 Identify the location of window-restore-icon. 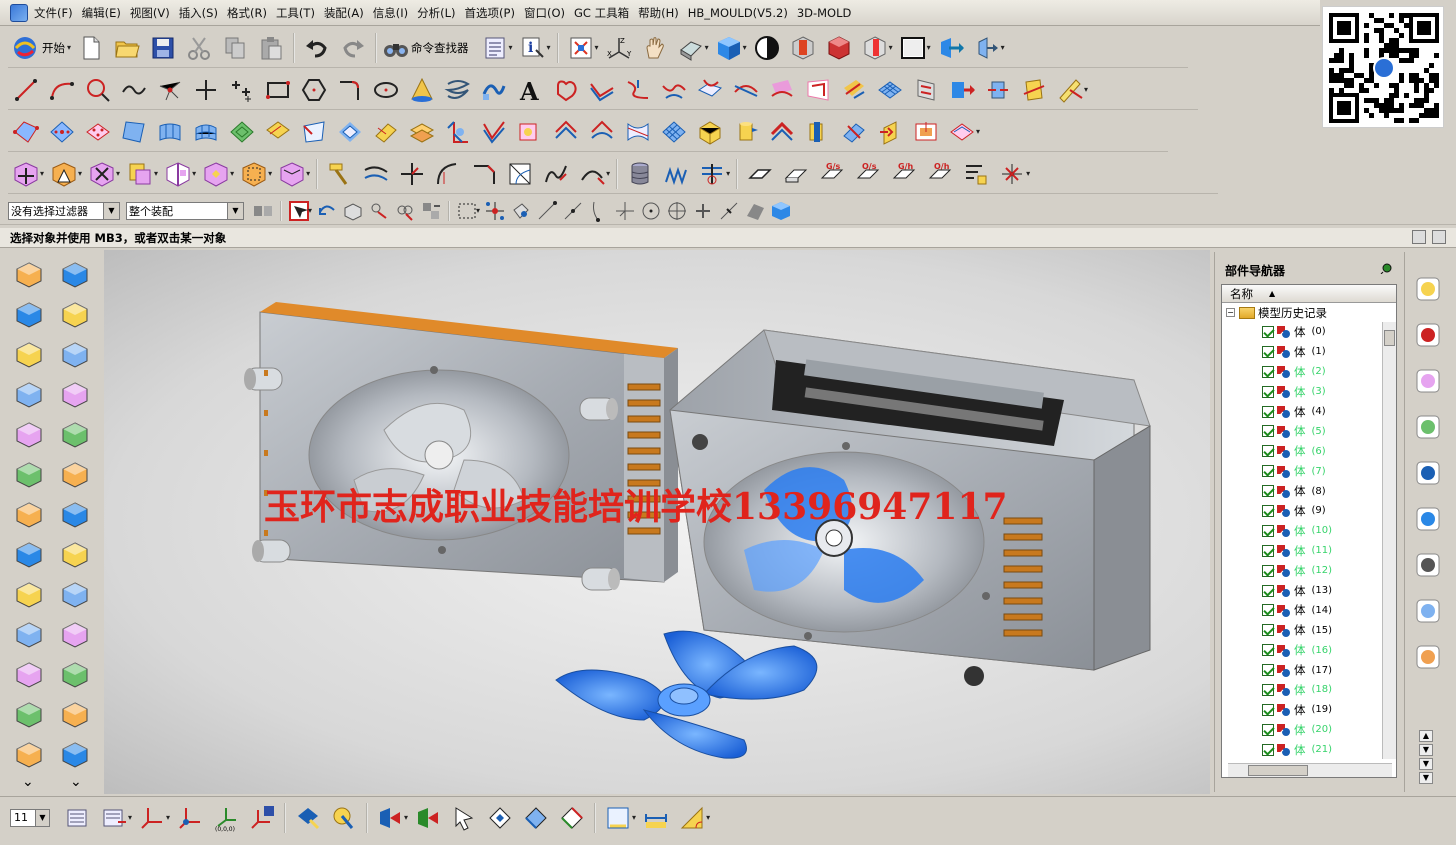
(1439, 237).